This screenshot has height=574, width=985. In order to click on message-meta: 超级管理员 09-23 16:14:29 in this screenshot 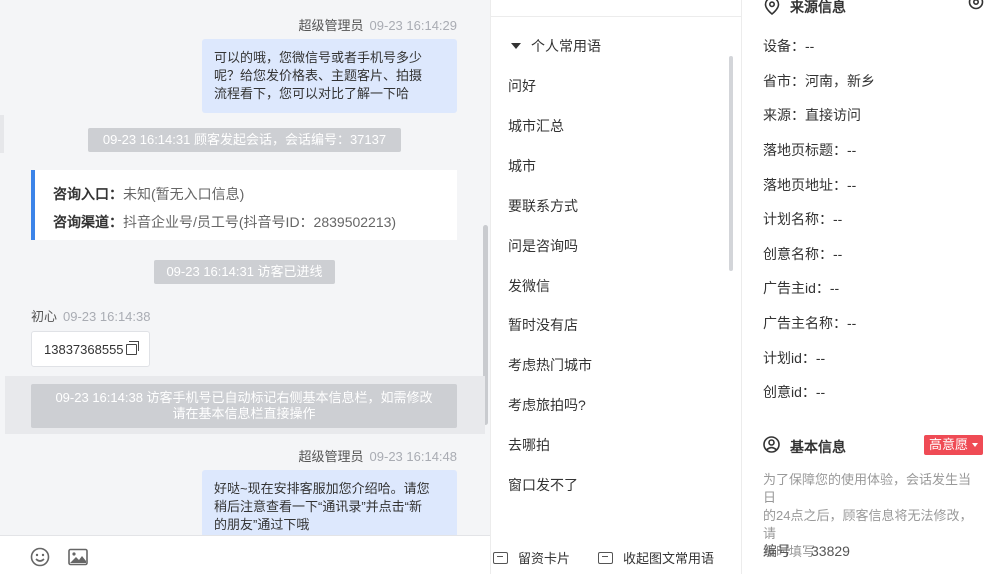, I will do `click(378, 24)`.